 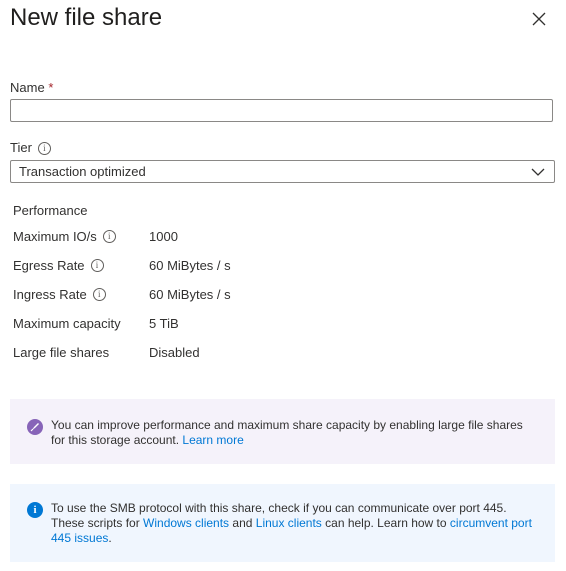 I want to click on close-icon, so click(x=539, y=19).